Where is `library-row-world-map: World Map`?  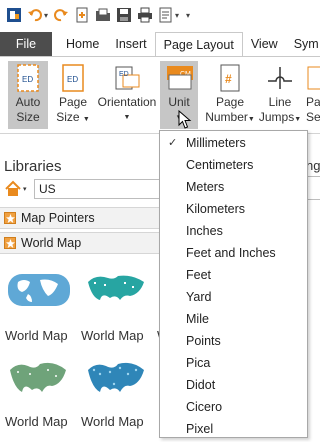 library-row-world-map: World Map is located at coordinates (80, 243).